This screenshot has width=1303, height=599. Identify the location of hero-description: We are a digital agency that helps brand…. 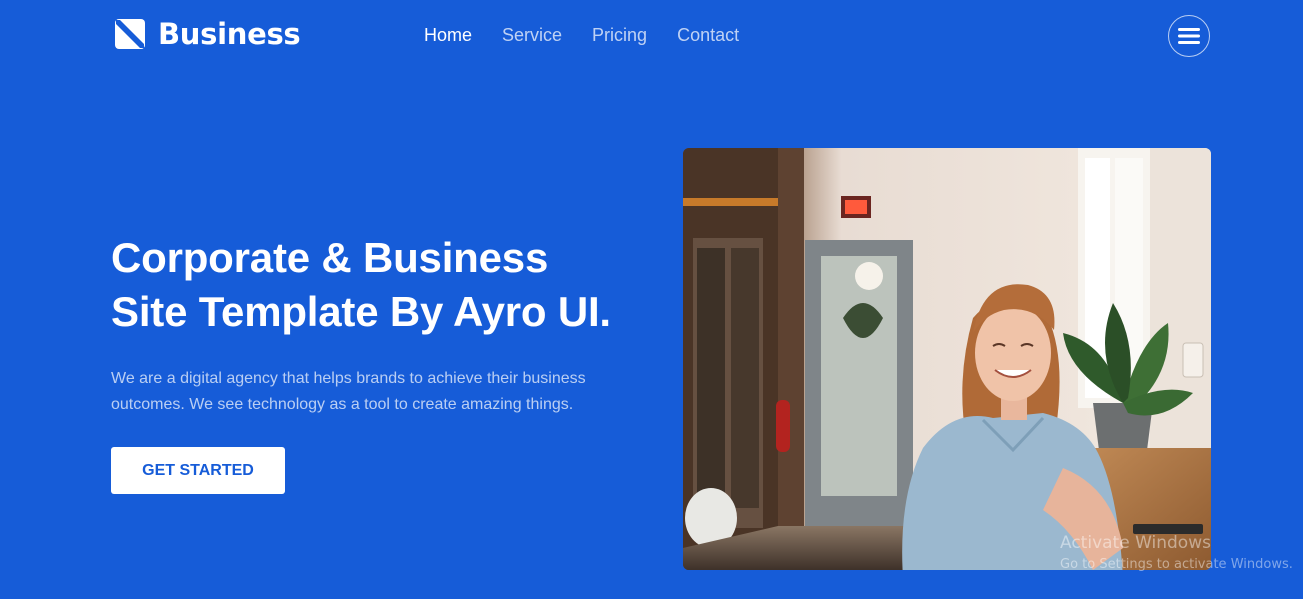
(371, 392).